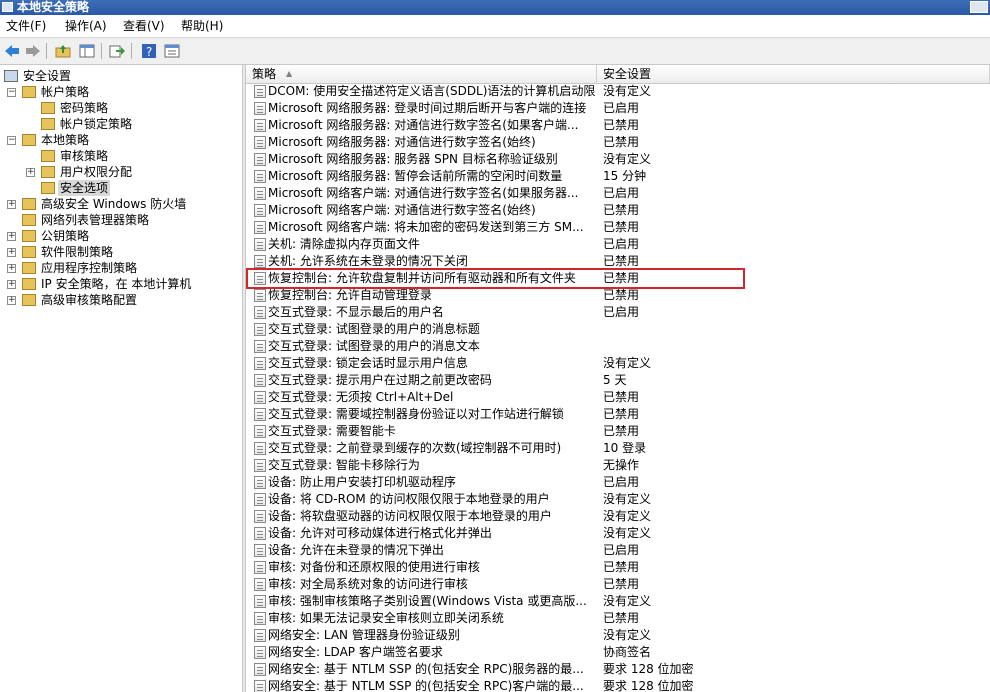 The width and height of the screenshot is (990, 692). What do you see at coordinates (618, 142) in the screenshot?
I see `table-row: Microsoft 网络服务器: 对通信进行数字签名(始终) 已禁用` at bounding box center [618, 142].